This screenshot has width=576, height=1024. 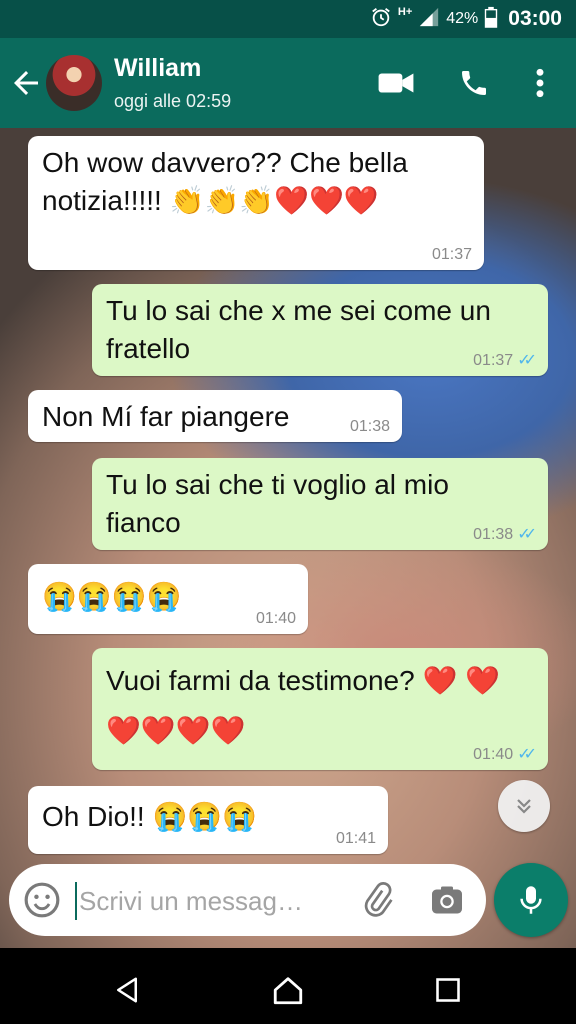 I want to click on camera-button, so click(x=447, y=900).